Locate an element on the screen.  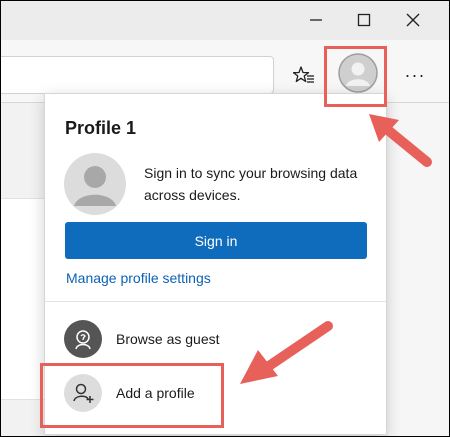
favorites-button is located at coordinates (304, 75).